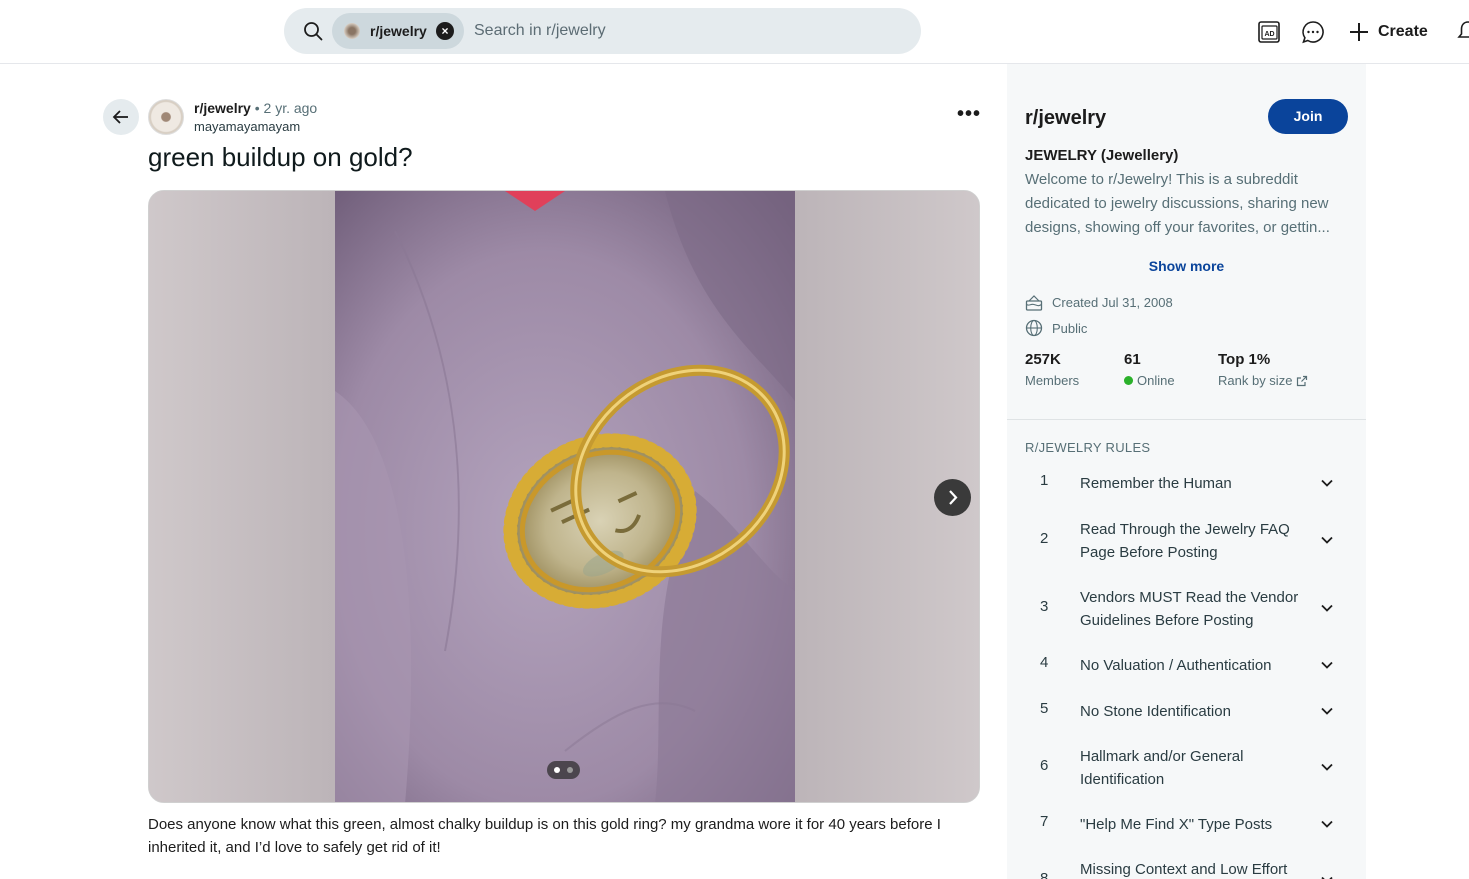 Image resolution: width=1469 pixels, height=879 pixels. Describe the element at coordinates (1156, 483) in the screenshot. I see `rule-text: Remember the Human` at that location.